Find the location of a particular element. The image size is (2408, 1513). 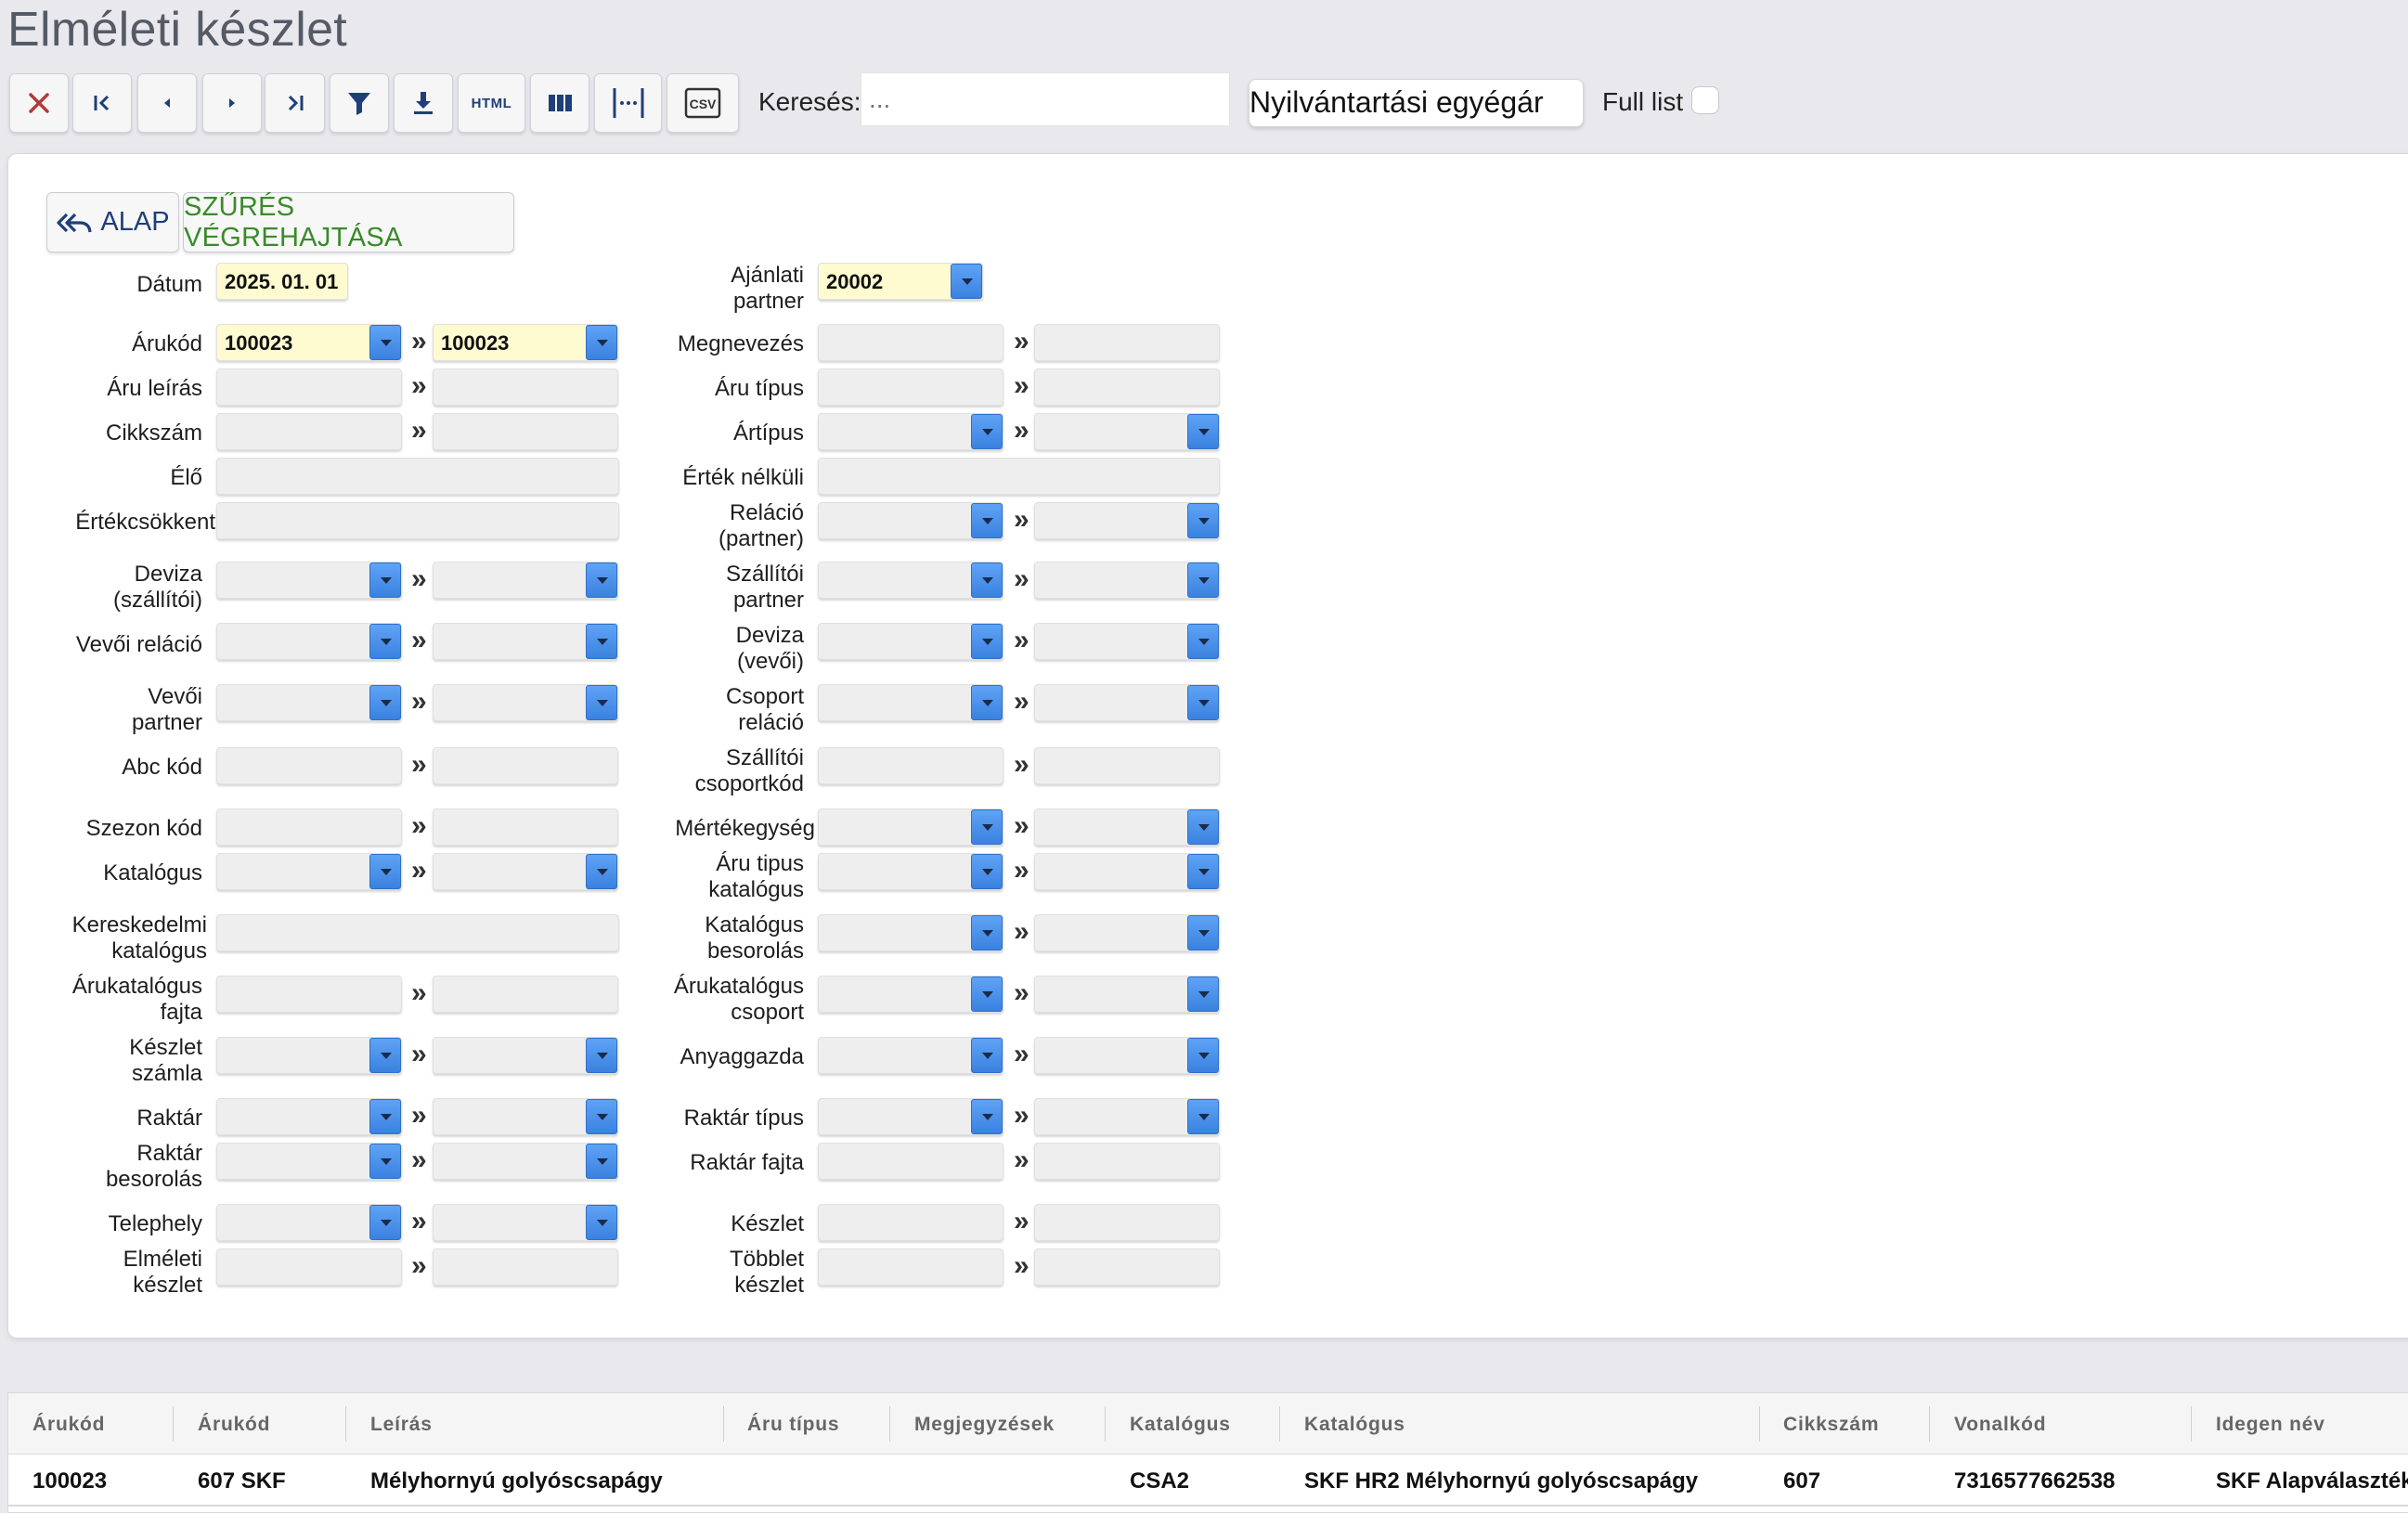

relacio-partner-to-select is located at coordinates (1127, 520).